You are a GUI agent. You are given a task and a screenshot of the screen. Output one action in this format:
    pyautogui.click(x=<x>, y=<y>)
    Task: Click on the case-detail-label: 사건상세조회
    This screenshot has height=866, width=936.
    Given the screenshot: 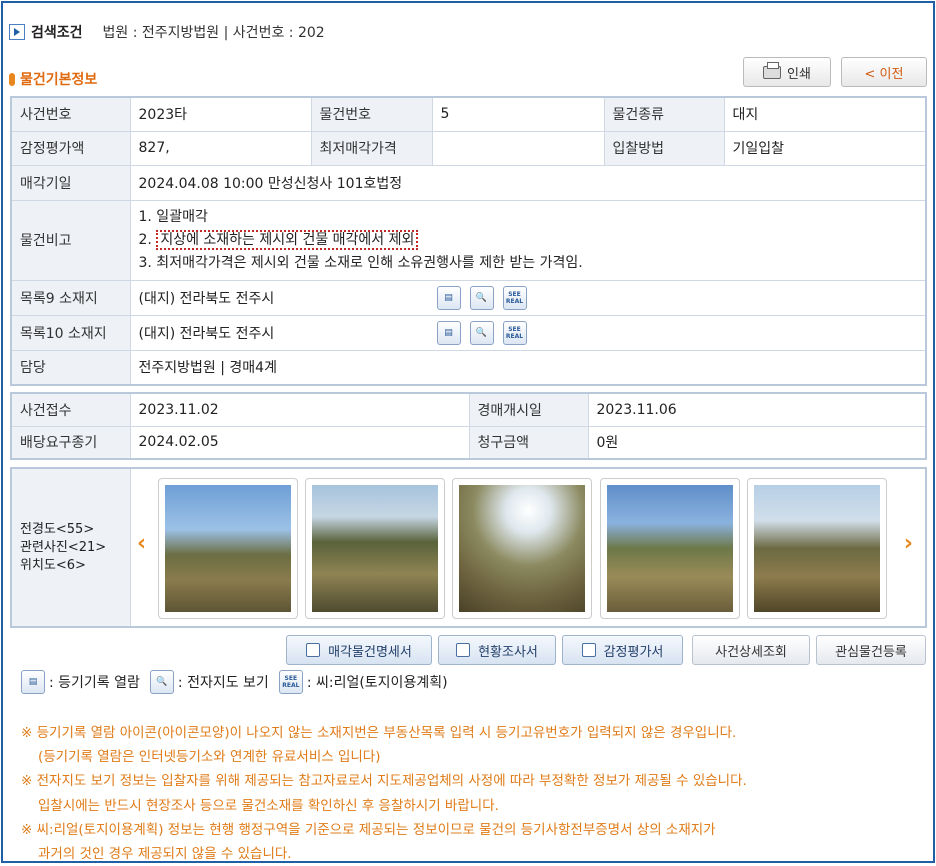 What is the action you would take?
    pyautogui.click(x=751, y=652)
    